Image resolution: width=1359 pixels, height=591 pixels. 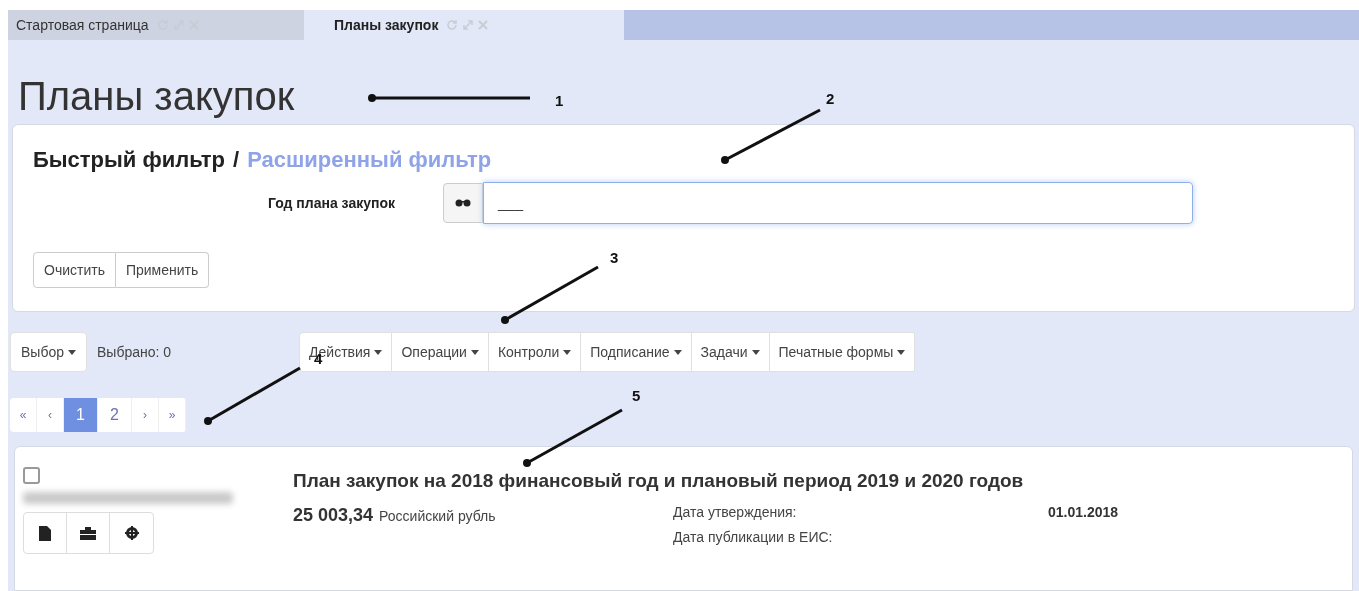 What do you see at coordinates (838, 203) in the screenshot?
I see `year-input: ___` at bounding box center [838, 203].